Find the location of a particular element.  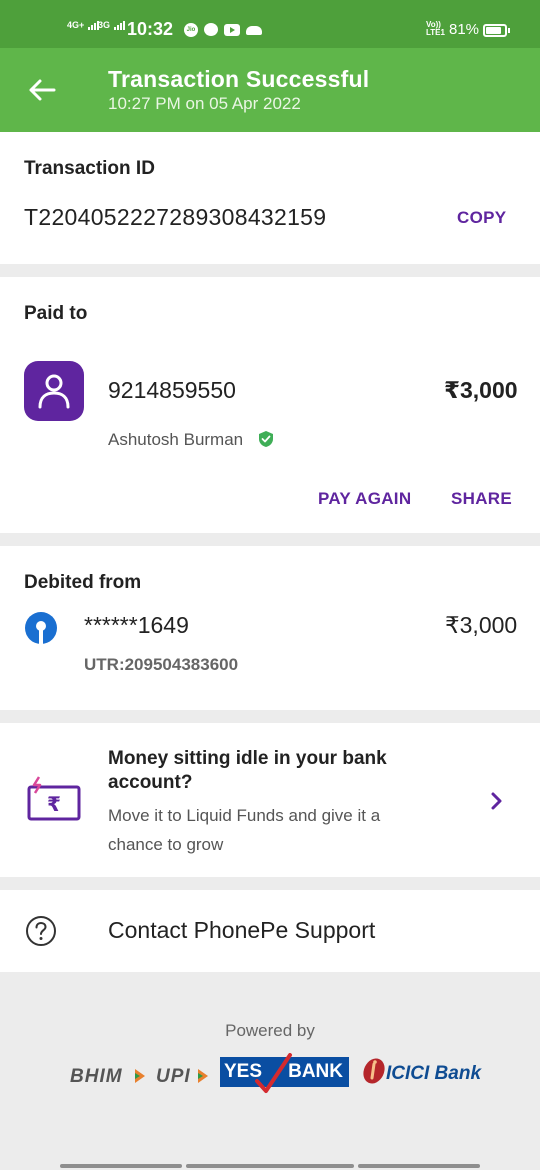

icici-bank-logo: ICICI Bank is located at coordinates (426, 1072).